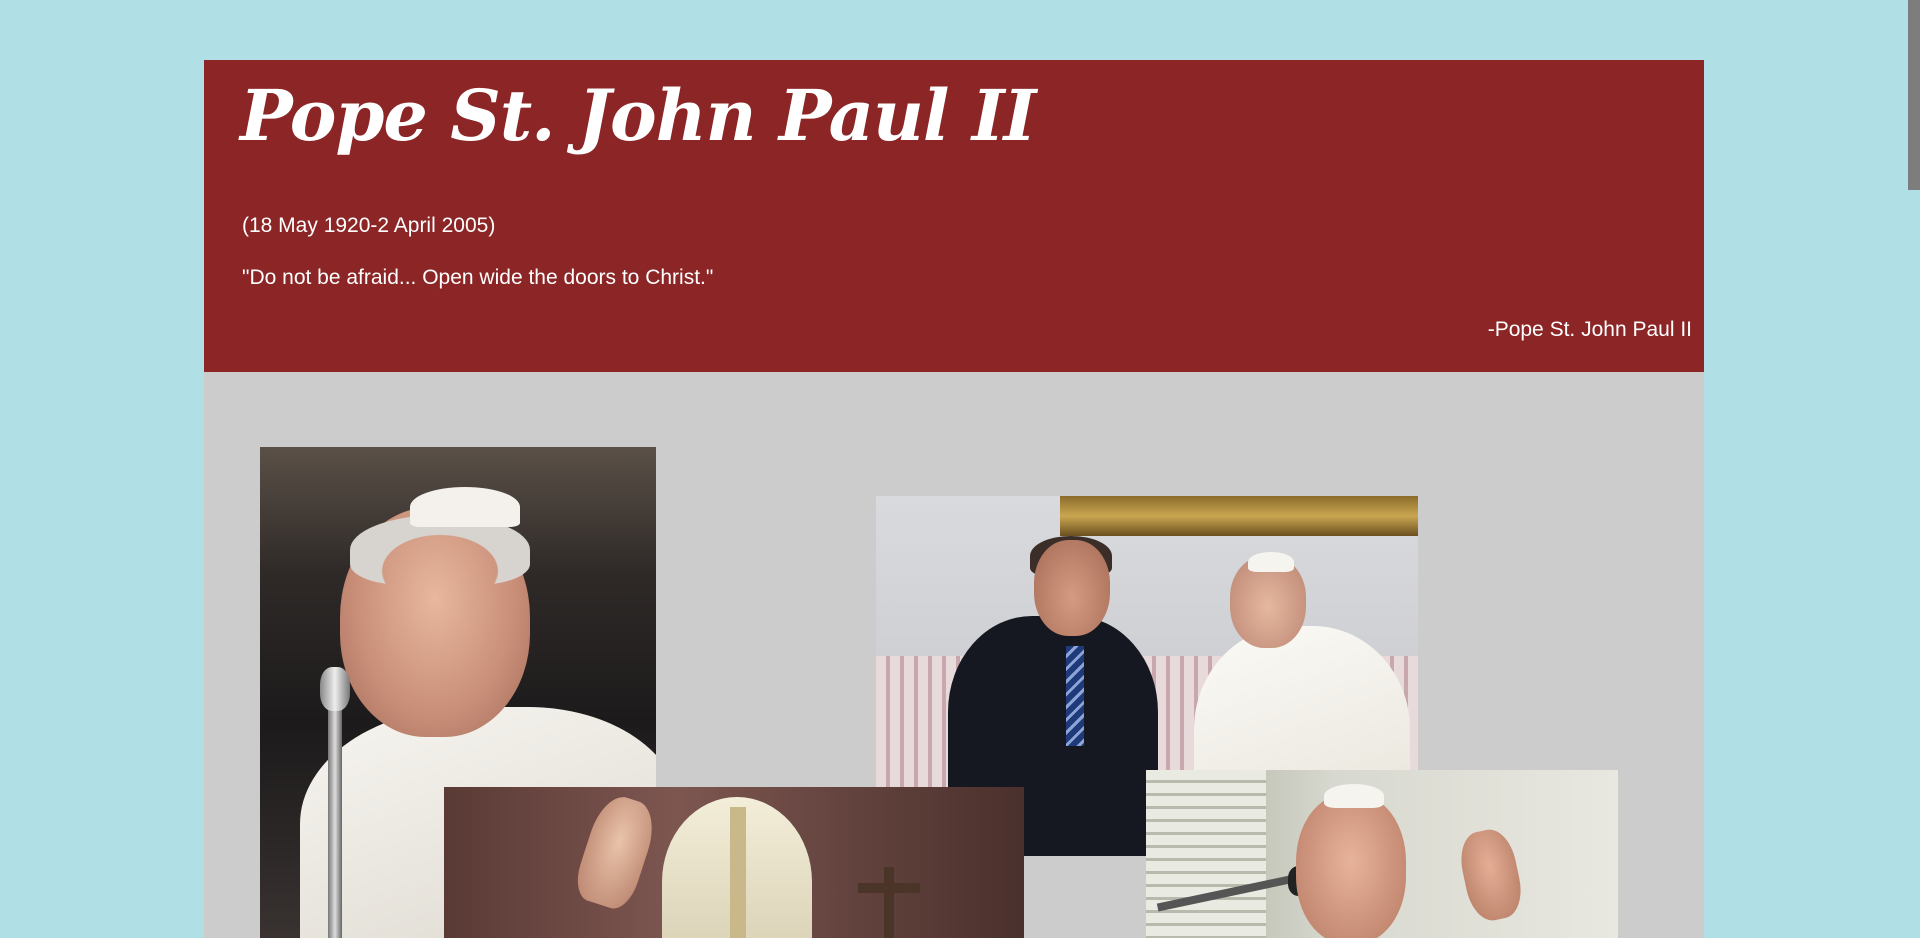 This screenshot has width=1920, height=938. Describe the element at coordinates (1075, 696) in the screenshot. I see `photo-tie` at that location.